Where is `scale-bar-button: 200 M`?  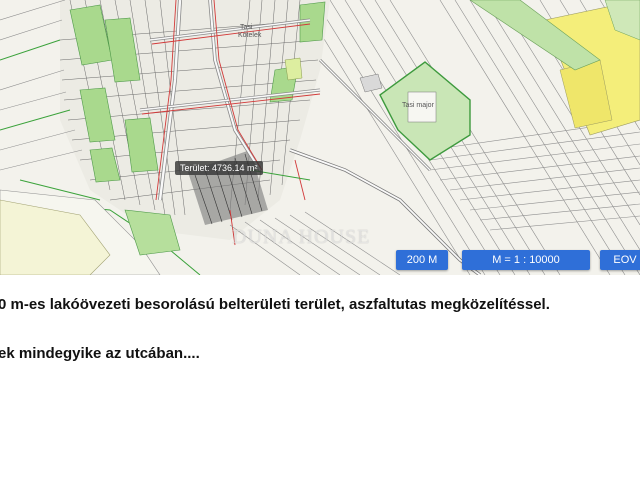
scale-bar-button: 200 M is located at coordinates (422, 260).